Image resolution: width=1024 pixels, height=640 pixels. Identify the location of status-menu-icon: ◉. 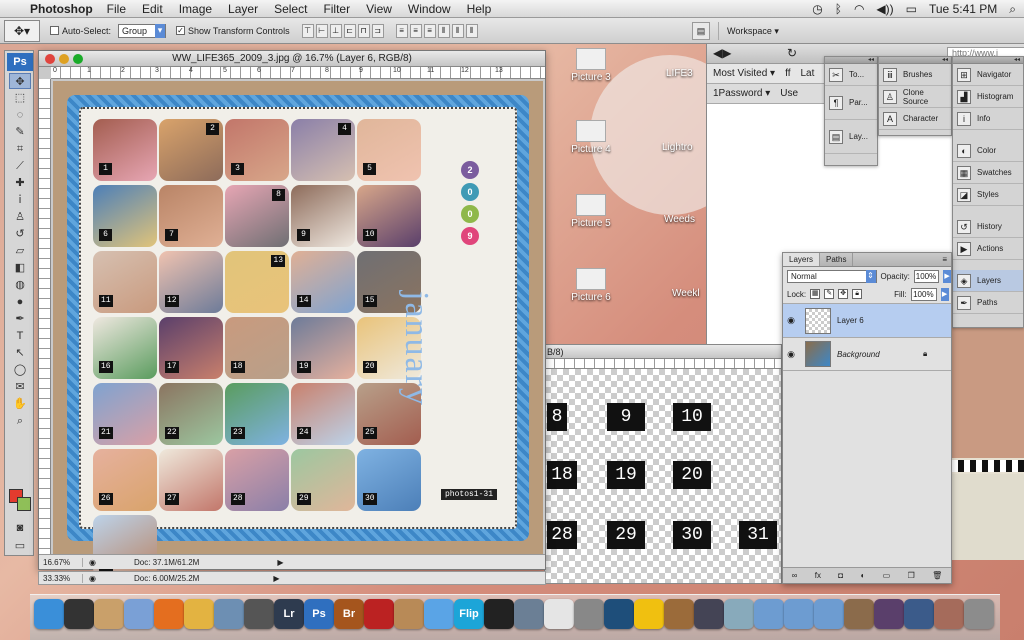
(92, 578).